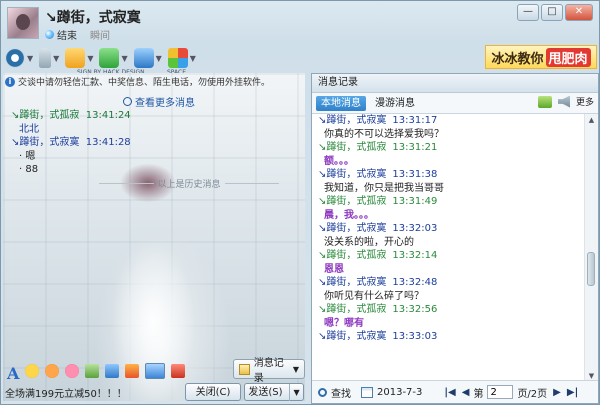 Image resolution: width=600 pixels, height=405 pixels. Describe the element at coordinates (572, 392) in the screenshot. I see `last-page-icon: ▶|` at that location.